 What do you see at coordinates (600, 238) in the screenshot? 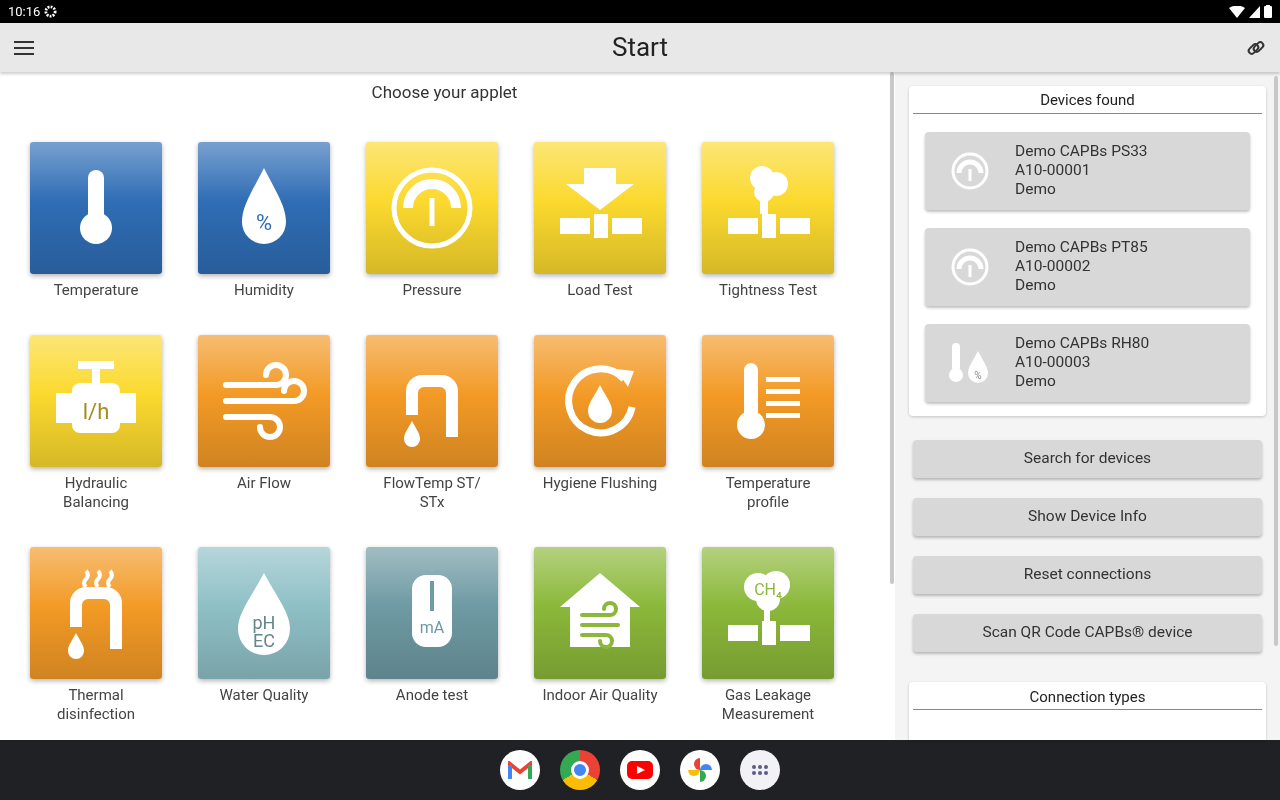
I see `applet-tile: Load Test` at bounding box center [600, 238].